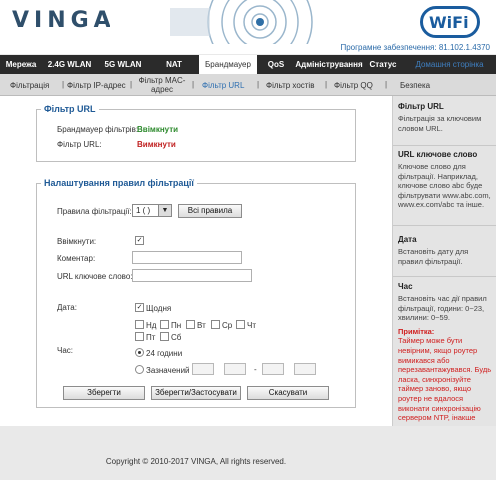  Describe the element at coordinates (415, 47) in the screenshot. I see `firmware-version: Програмне забезпечення: 81.102.1.4370` at that location.